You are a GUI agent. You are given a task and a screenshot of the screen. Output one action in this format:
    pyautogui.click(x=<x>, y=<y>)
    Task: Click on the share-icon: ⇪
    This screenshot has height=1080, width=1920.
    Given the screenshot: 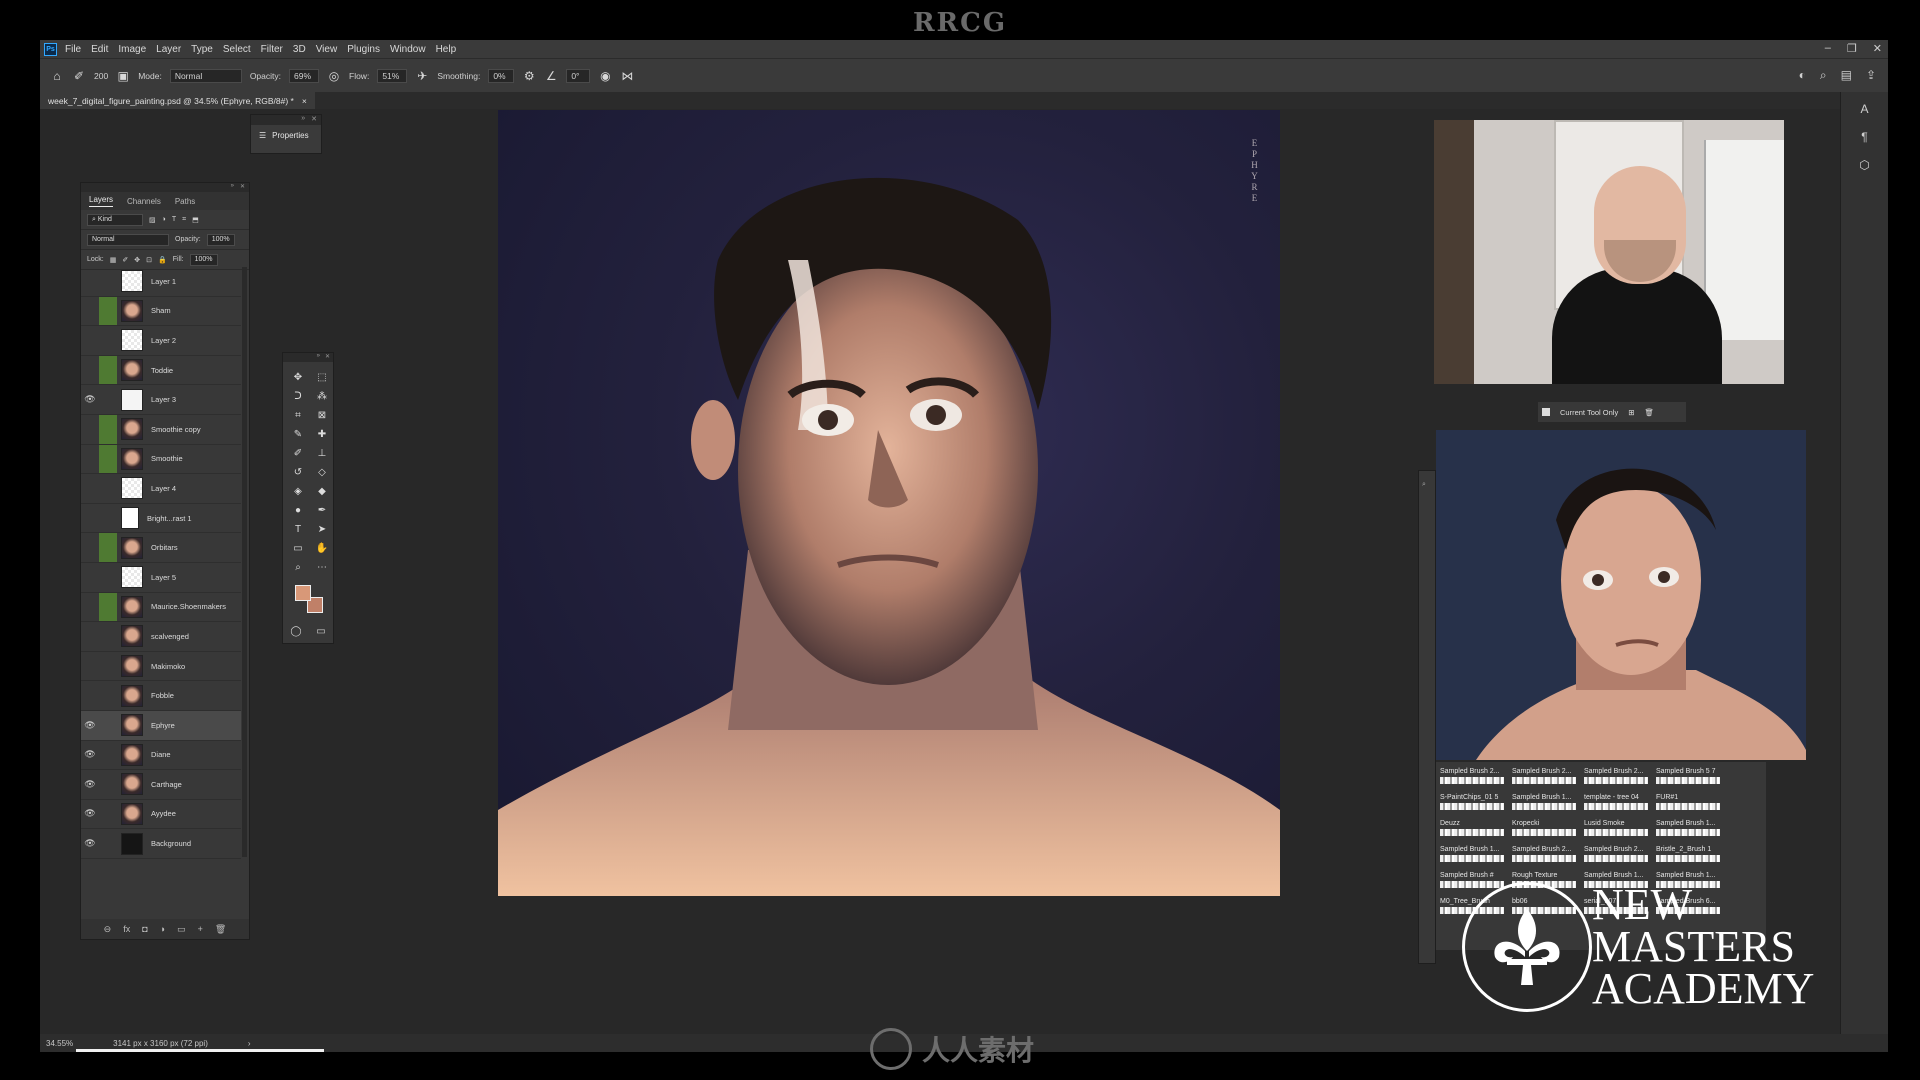 What is the action you would take?
    pyautogui.click(x=1871, y=75)
    